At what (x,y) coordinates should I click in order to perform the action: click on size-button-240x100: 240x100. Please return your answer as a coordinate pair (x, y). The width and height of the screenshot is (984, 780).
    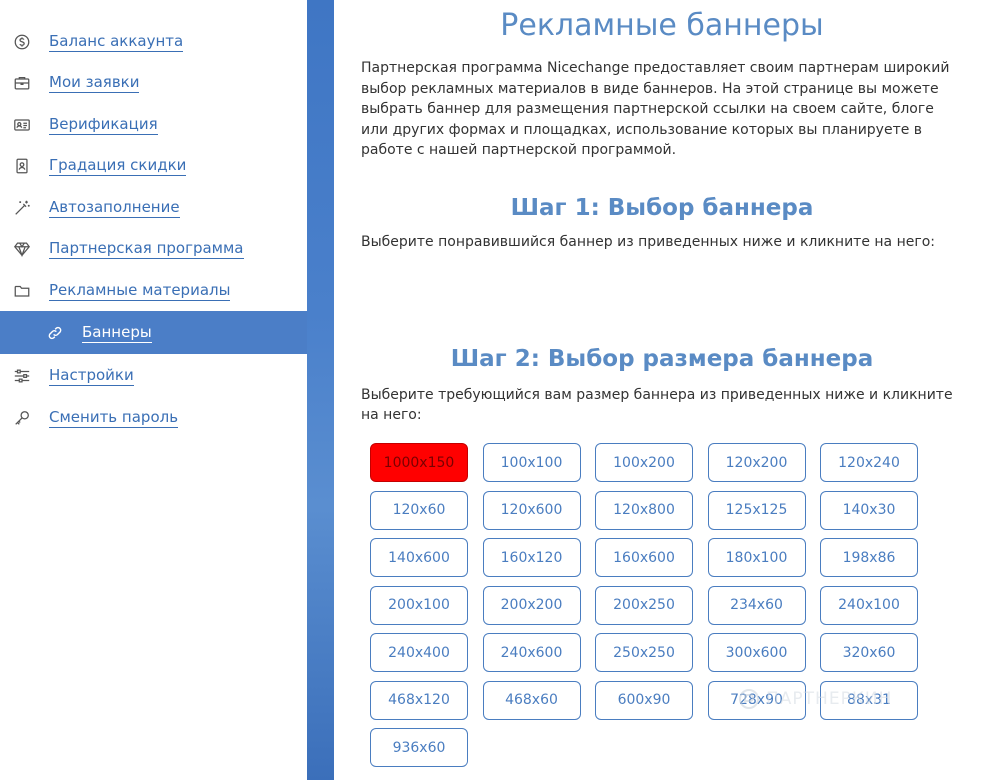
    Looking at the image, I should click on (869, 605).